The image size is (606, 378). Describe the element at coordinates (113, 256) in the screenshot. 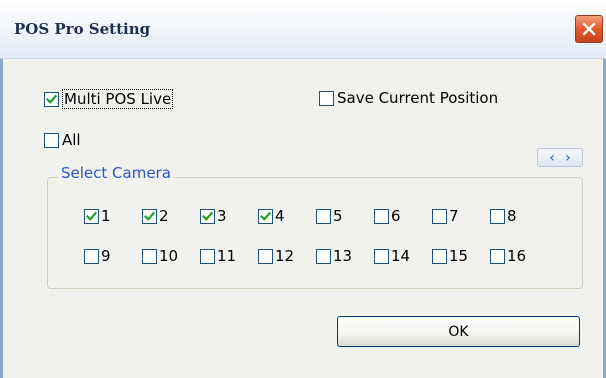

I see `camera-option: 9` at that location.